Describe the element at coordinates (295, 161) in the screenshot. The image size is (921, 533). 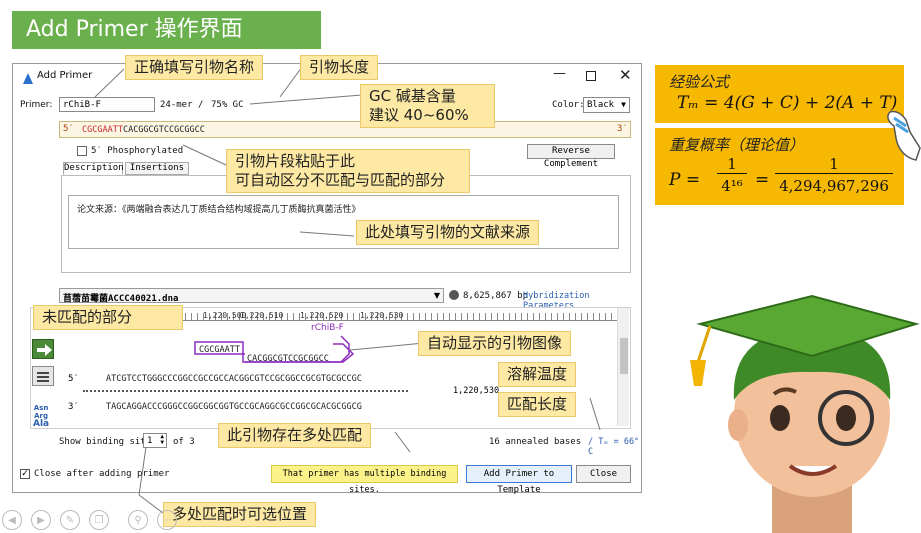
I see `callout-paste-line1: 引物片段粘贴于此` at that location.